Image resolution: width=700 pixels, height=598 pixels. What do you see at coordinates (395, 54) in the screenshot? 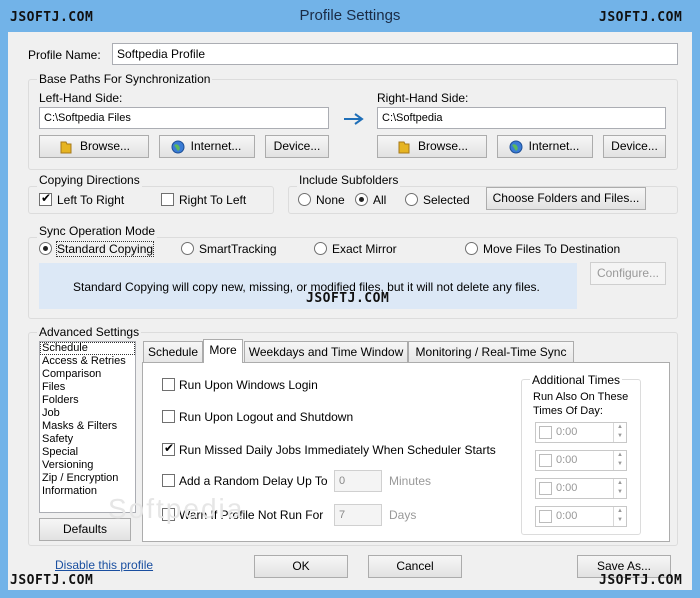
I see `profile-name-input: Softpedia Profile` at bounding box center [395, 54].